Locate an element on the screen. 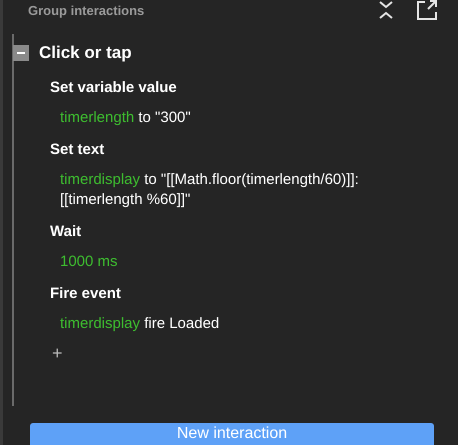  action-description: 1000 ms is located at coordinates (89, 262).